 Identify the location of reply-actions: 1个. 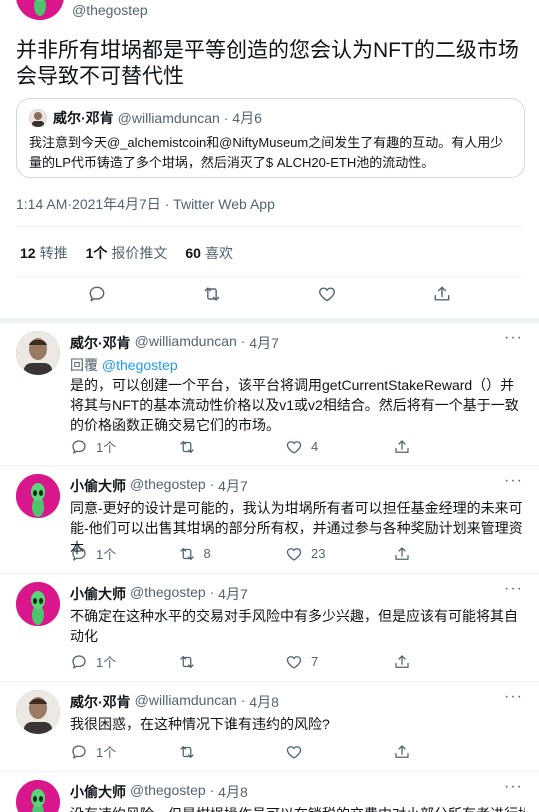
(285, 751).